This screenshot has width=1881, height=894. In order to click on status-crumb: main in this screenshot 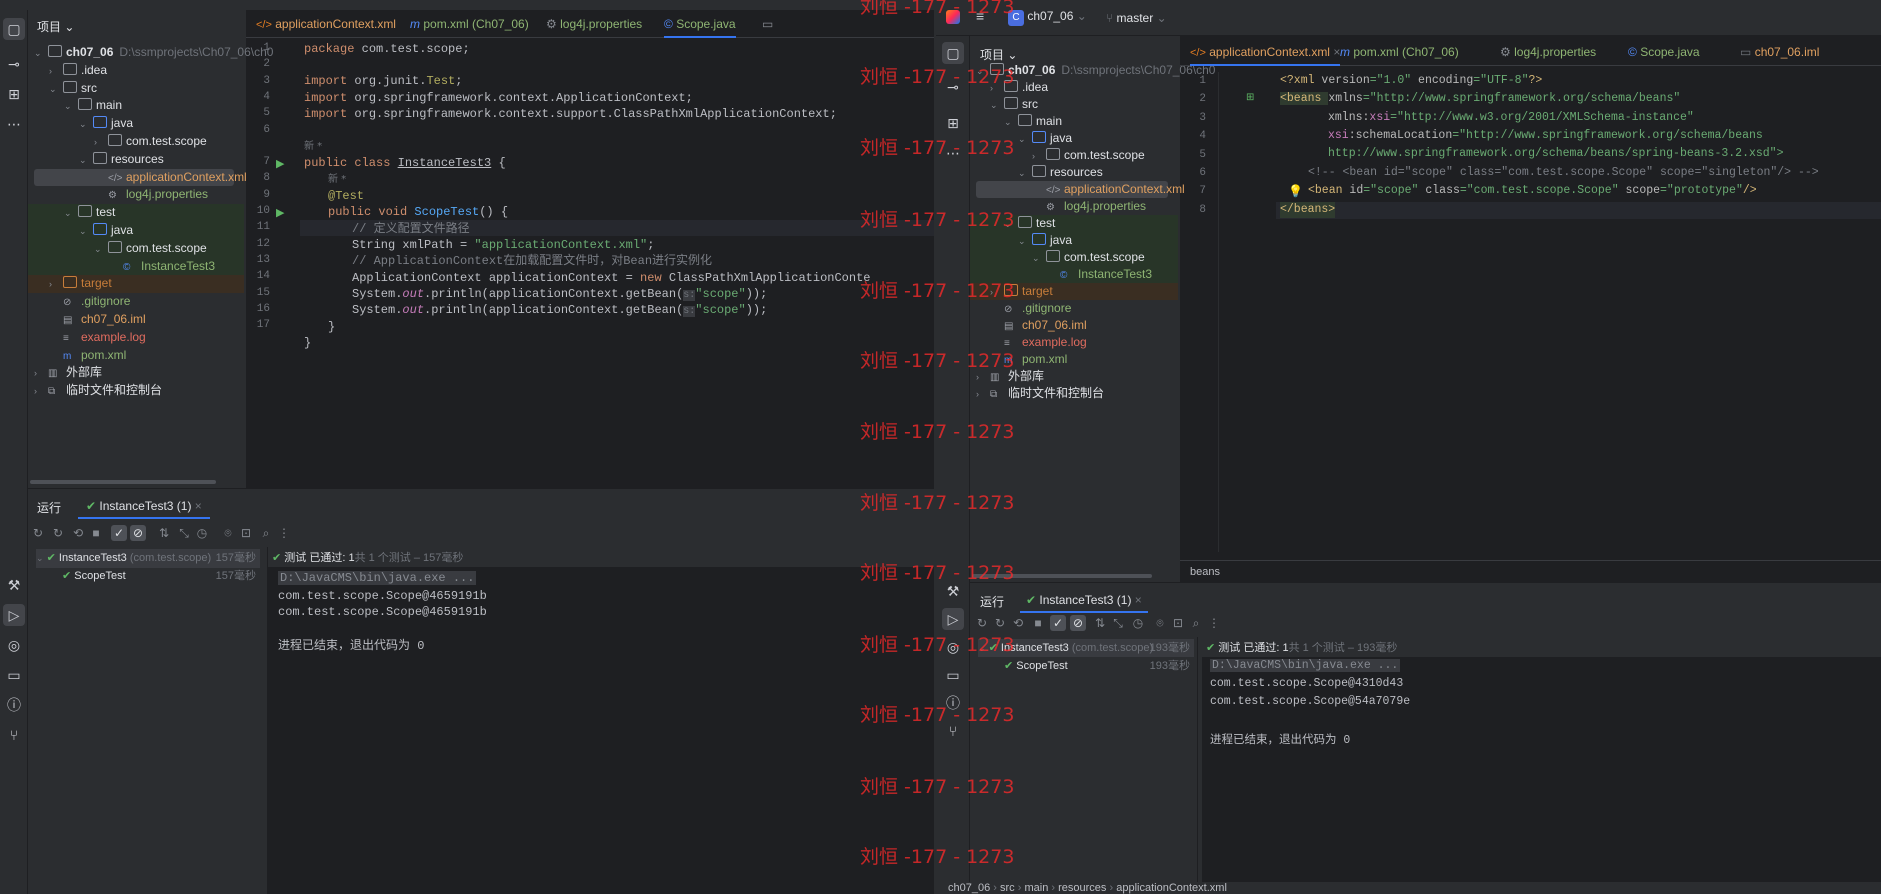, I will do `click(1036, 888)`.